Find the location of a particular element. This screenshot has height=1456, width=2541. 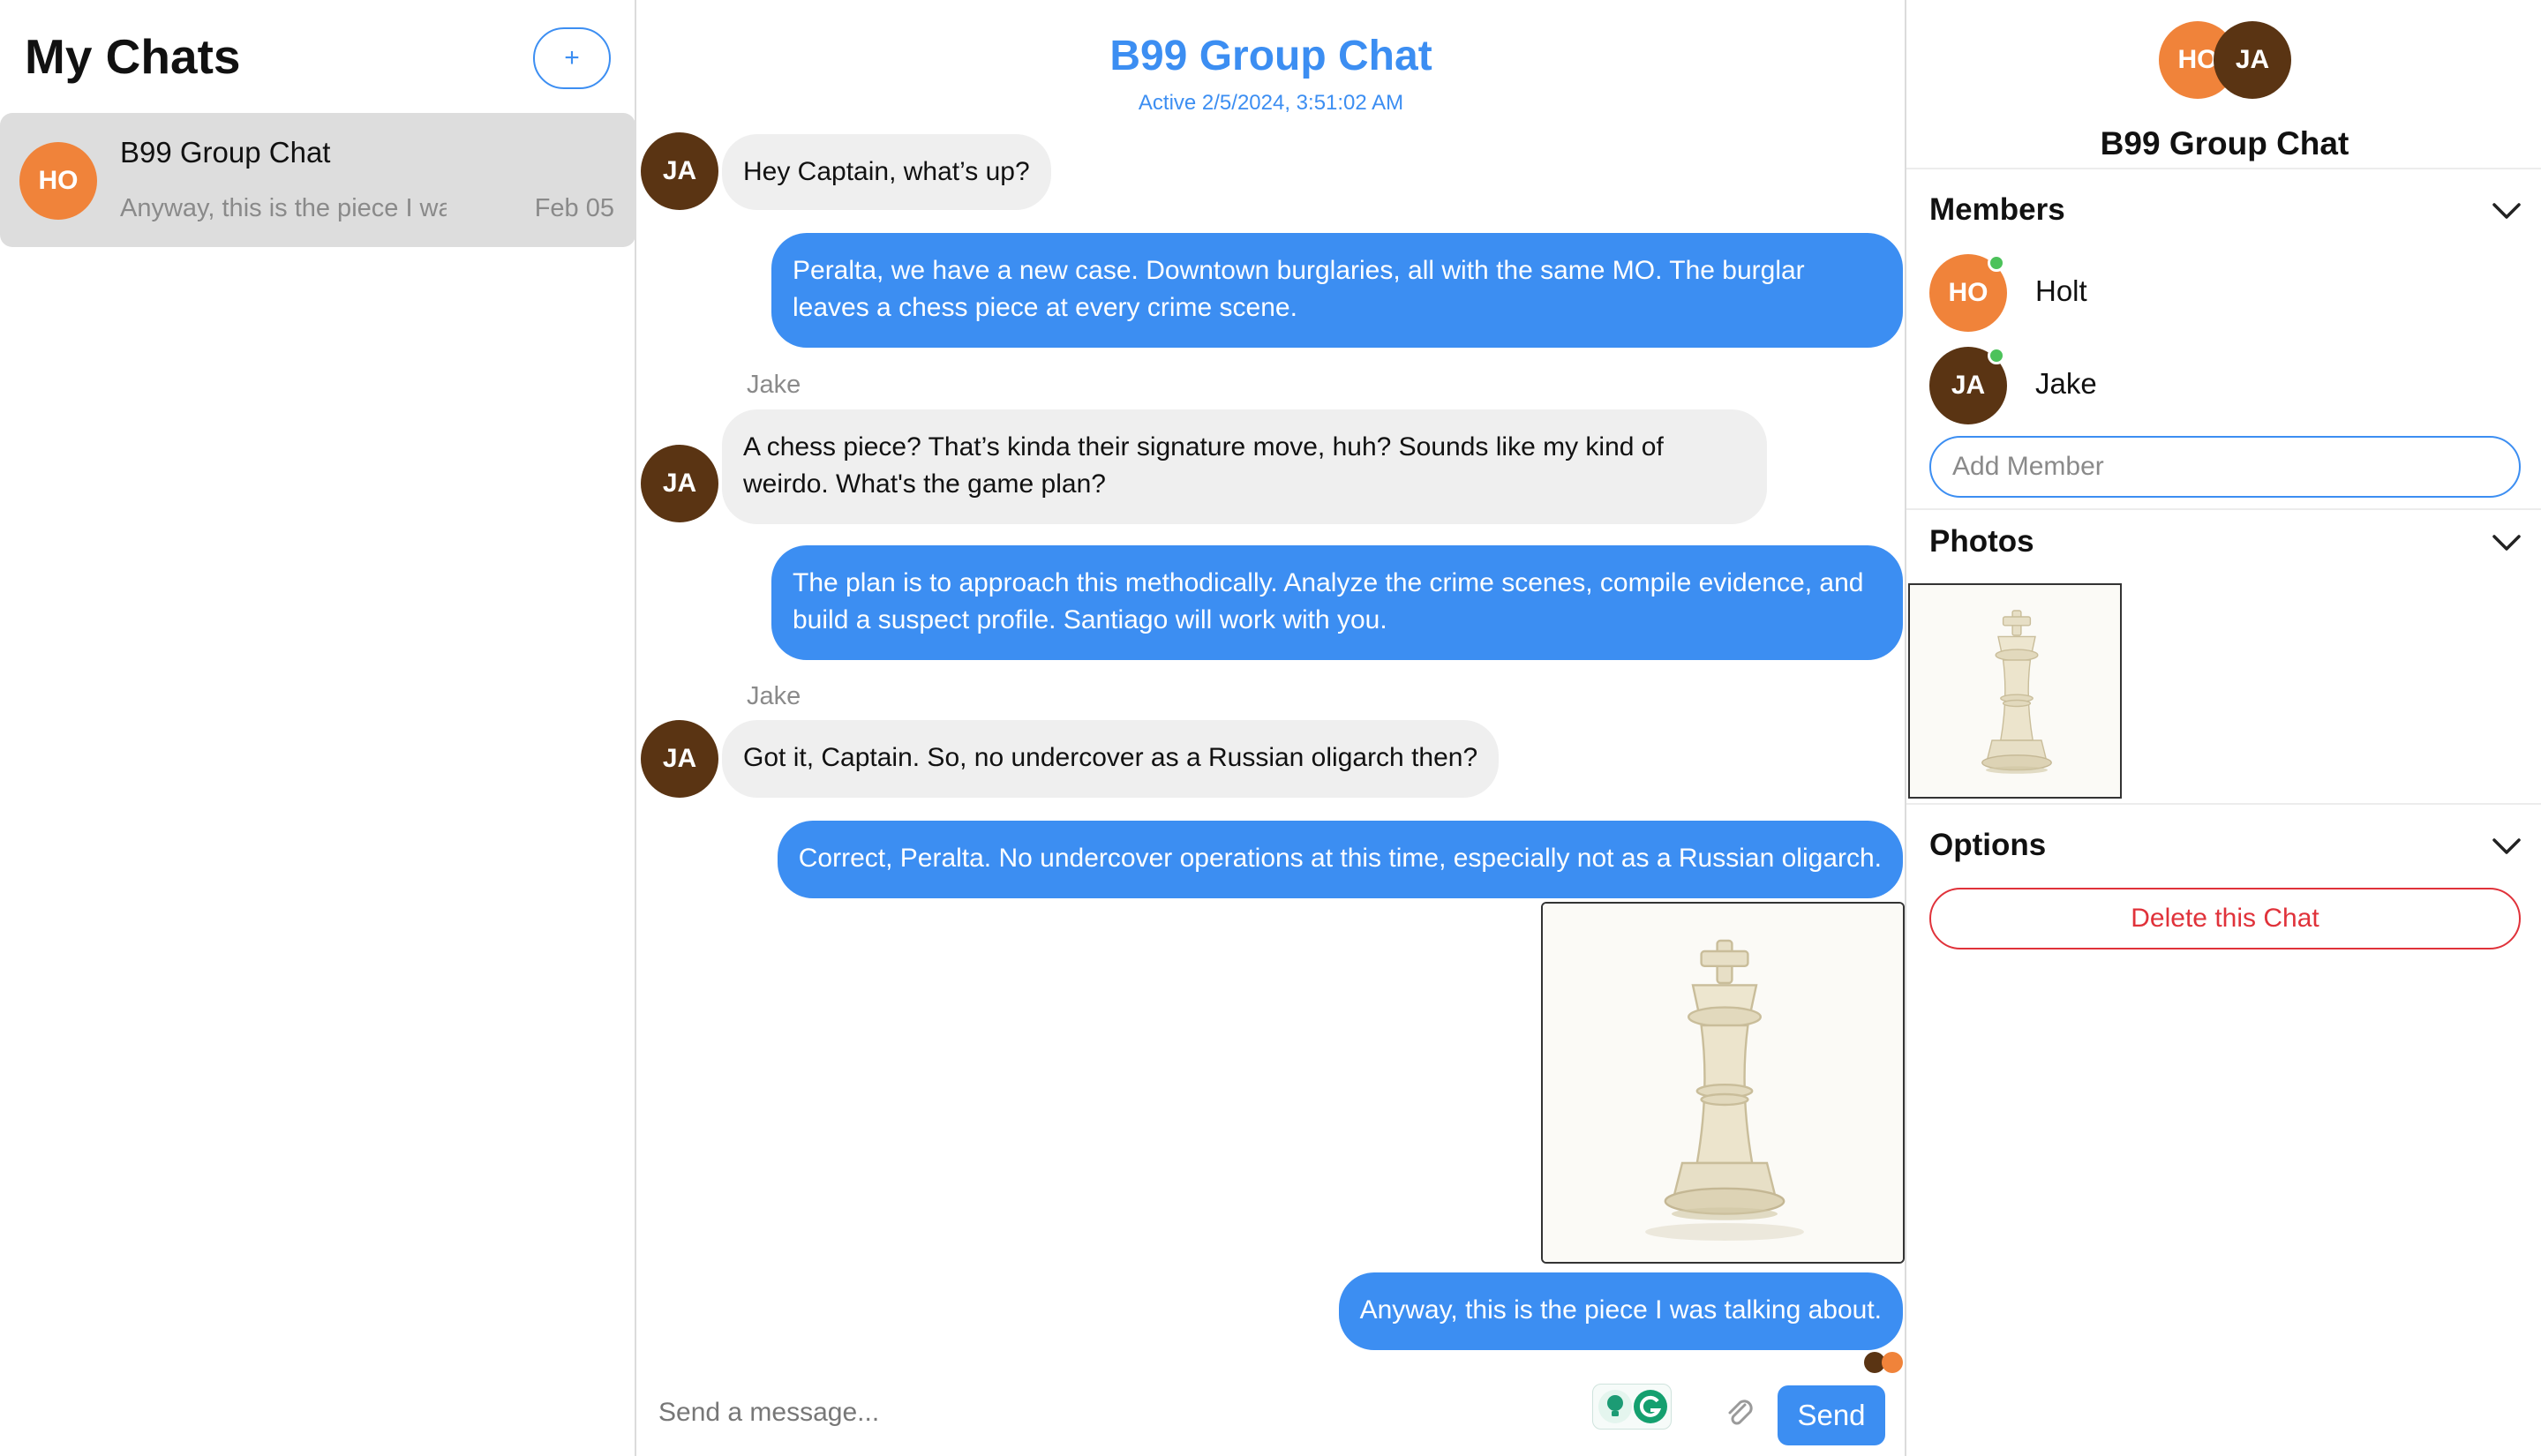

chat-list-item-name: B99 Group Chat is located at coordinates (225, 152).